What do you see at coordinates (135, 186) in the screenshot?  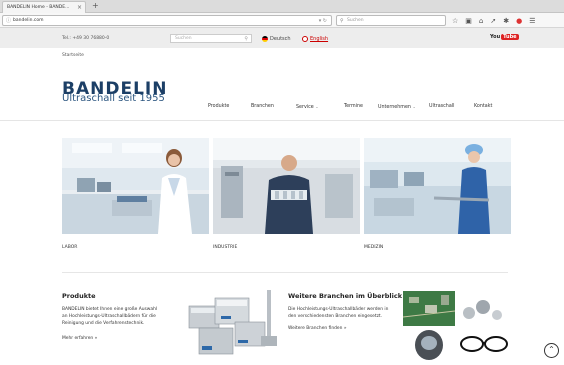 I see `card-image-labor` at bounding box center [135, 186].